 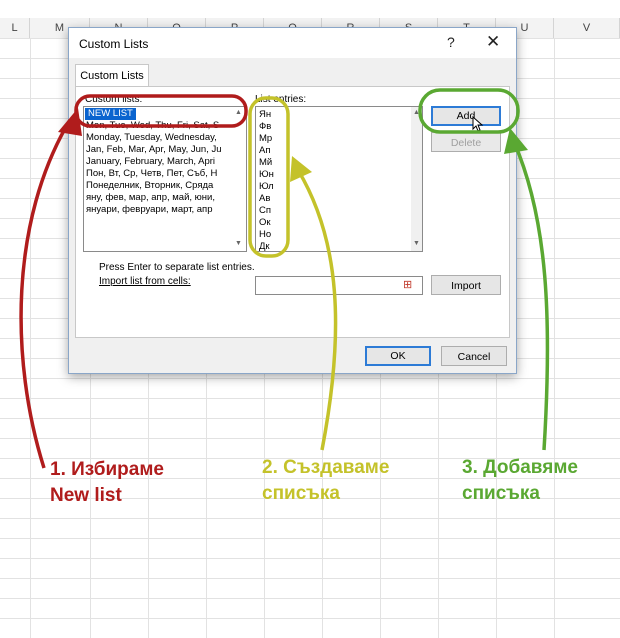 I want to click on range-select-icon: ⊞, so click(x=407, y=284).